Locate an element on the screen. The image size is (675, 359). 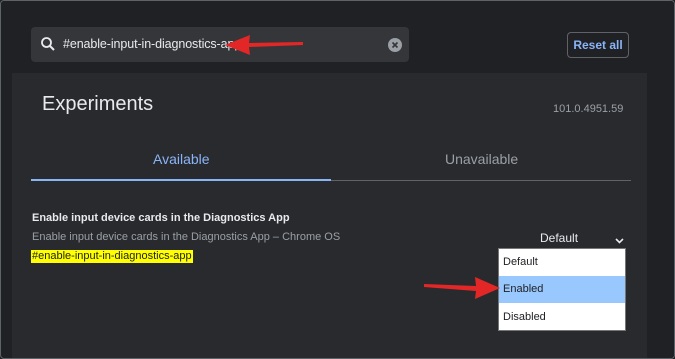
chevron-down-icon is located at coordinates (619, 240).